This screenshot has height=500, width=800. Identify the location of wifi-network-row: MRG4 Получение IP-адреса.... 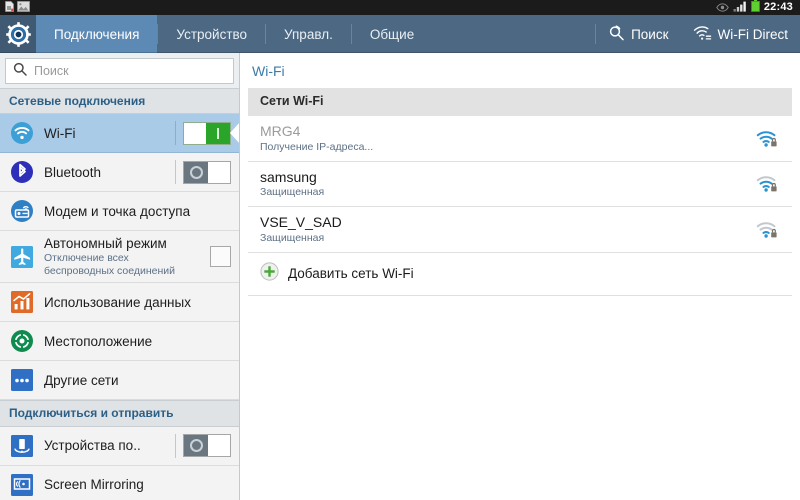
(520, 139).